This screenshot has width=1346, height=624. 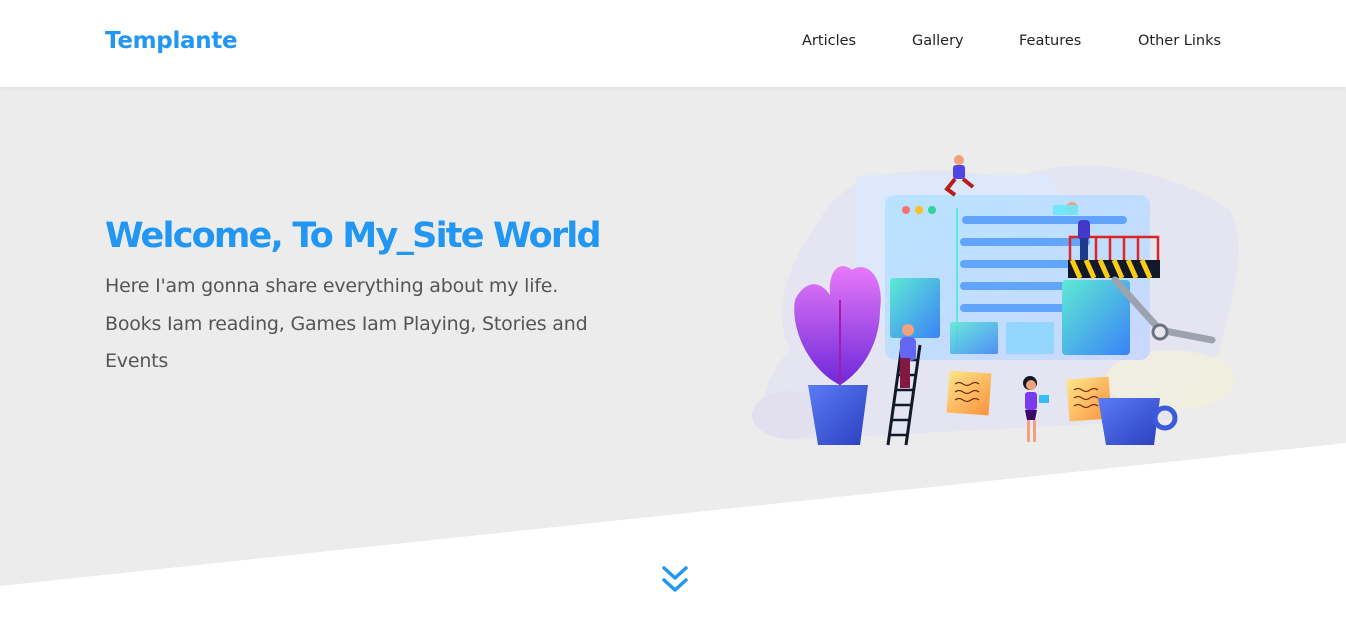 I want to click on hero-title: Welcome, To My_Site World, so click(x=353, y=236).